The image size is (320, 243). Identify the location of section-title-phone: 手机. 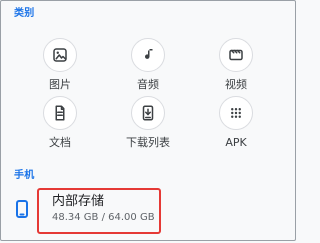
(24, 175).